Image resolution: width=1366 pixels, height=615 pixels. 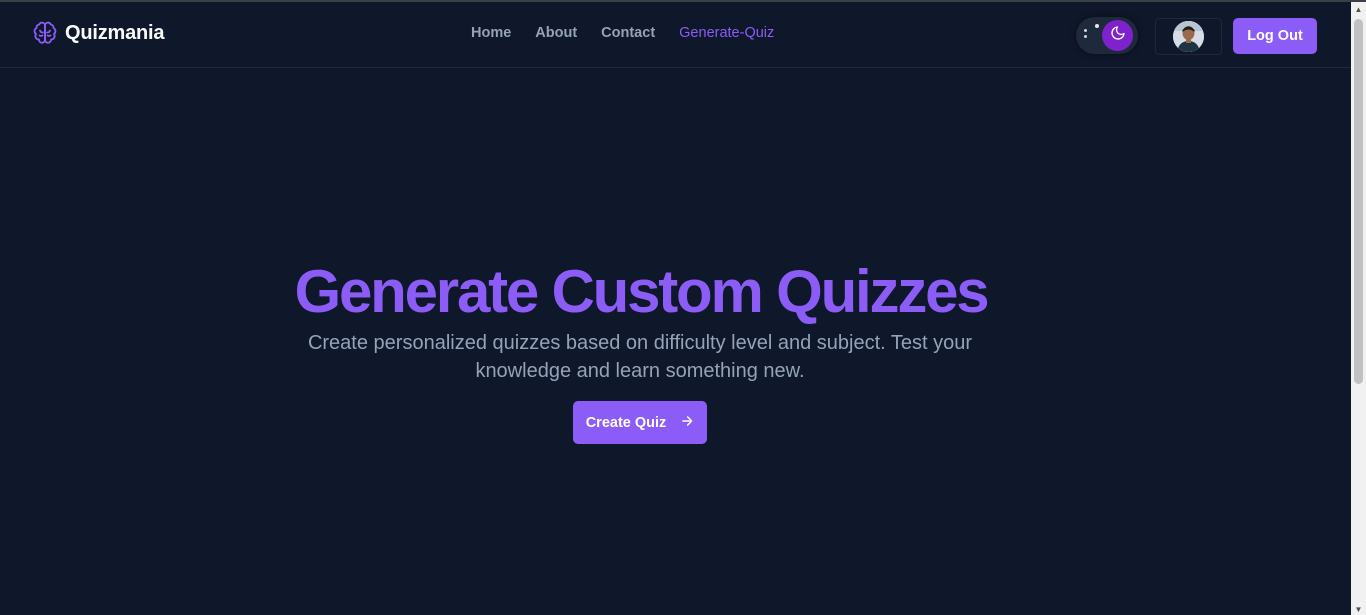 What do you see at coordinates (726, 33) in the screenshot?
I see `nav-link-generate-quiz: Generate-Quiz` at bounding box center [726, 33].